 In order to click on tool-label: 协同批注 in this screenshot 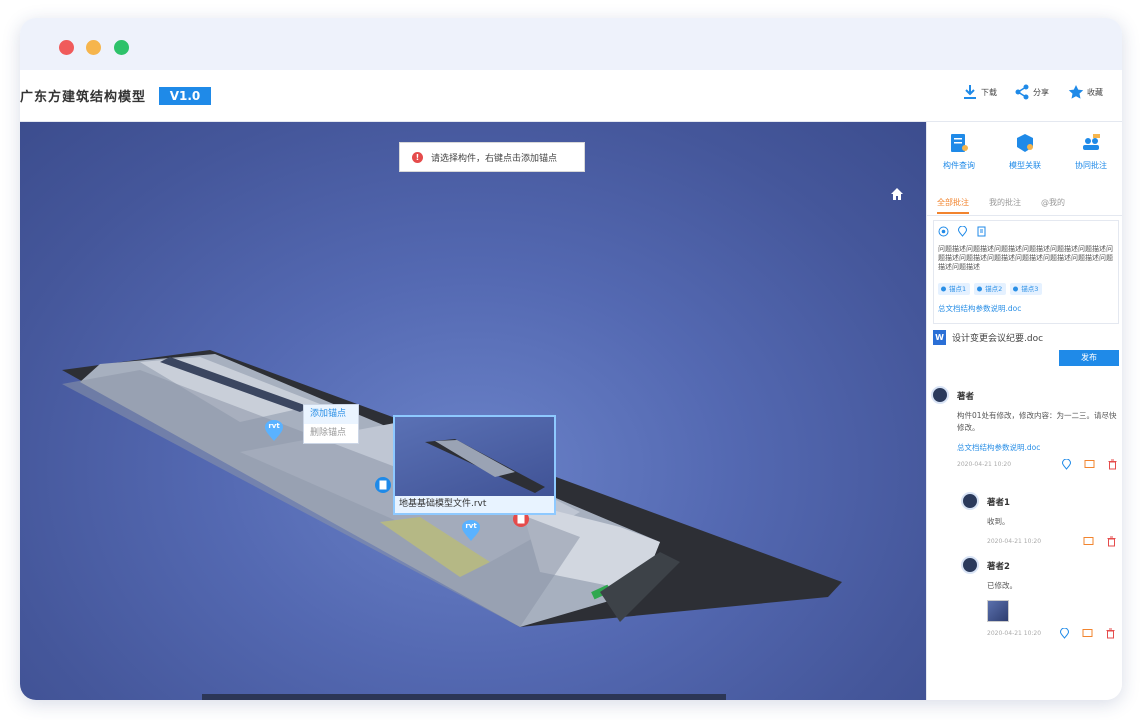, I will do `click(1091, 165)`.